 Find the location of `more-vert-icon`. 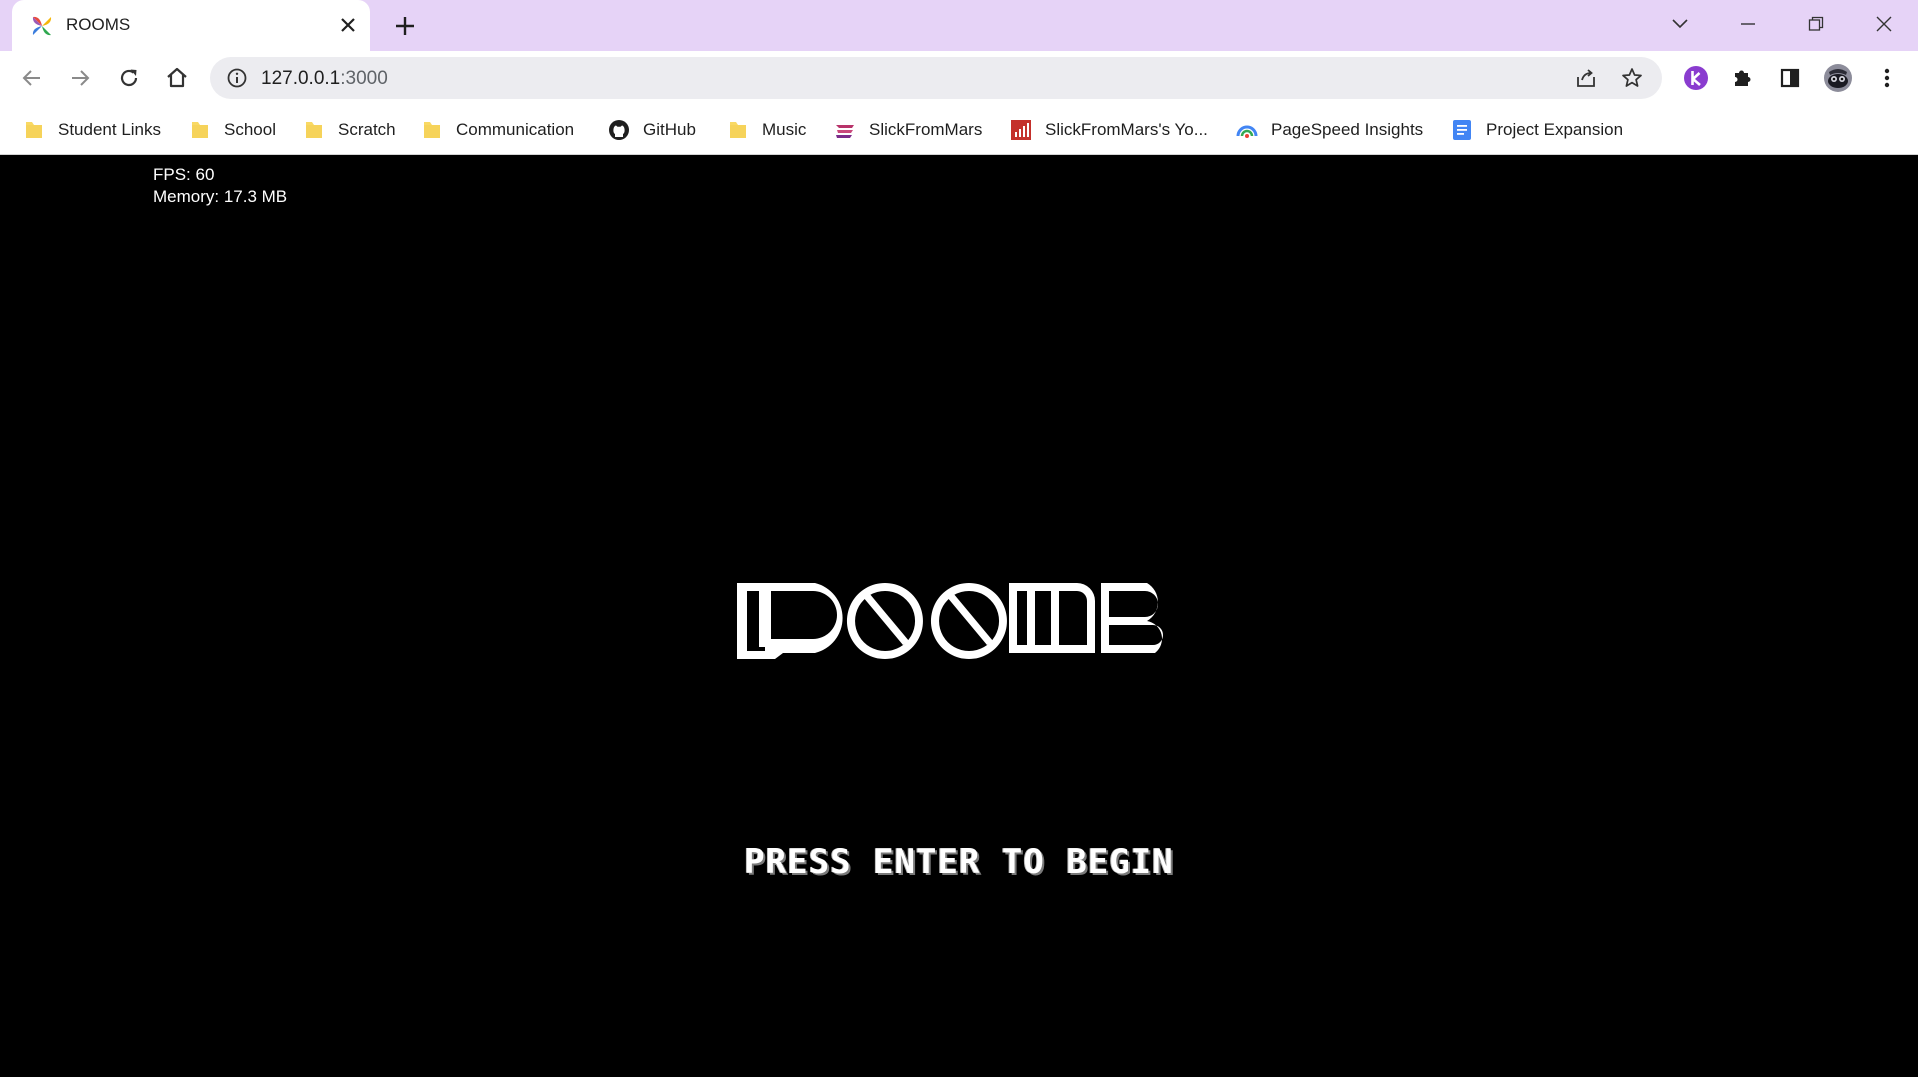

more-vert-icon is located at coordinates (1887, 78).